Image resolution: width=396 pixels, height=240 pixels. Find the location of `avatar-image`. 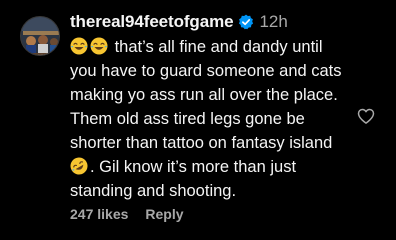

avatar-image is located at coordinates (40, 36).